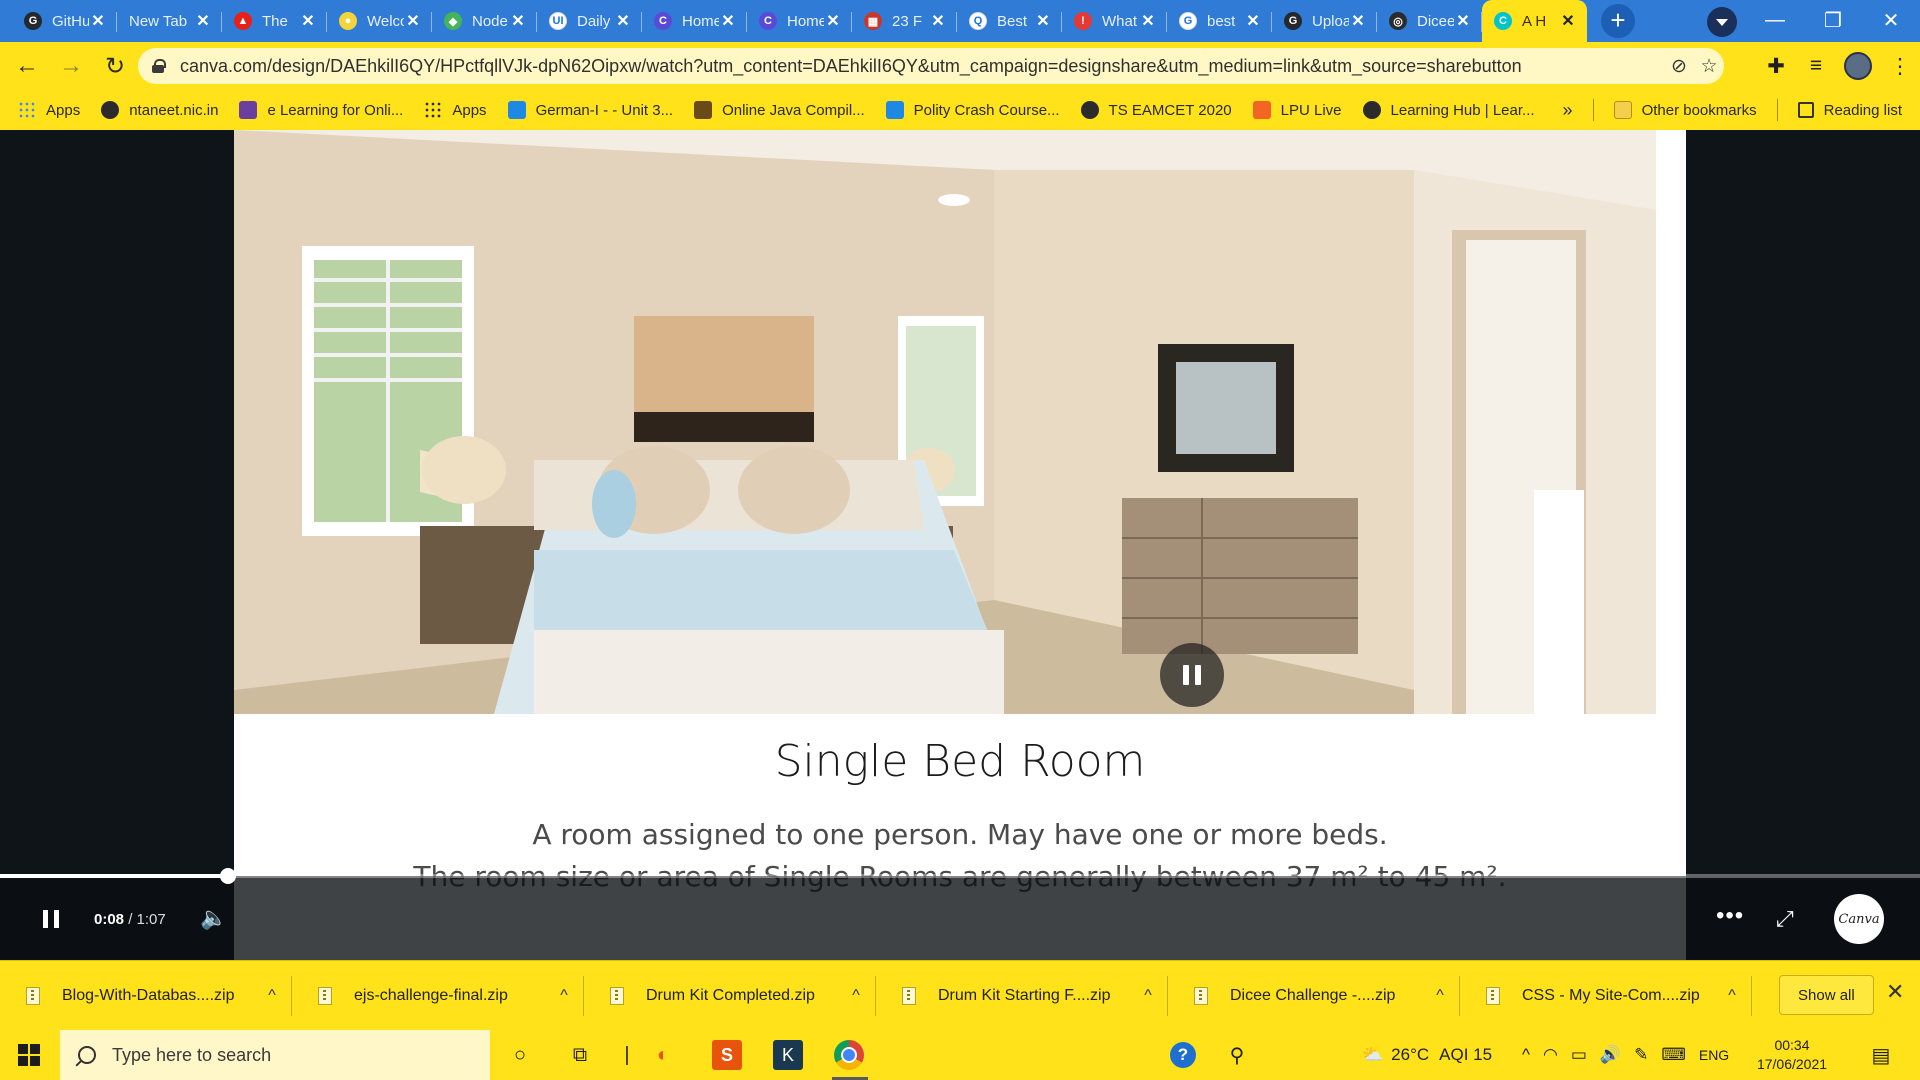 The height and width of the screenshot is (1080, 1920). I want to click on tab: New Tab ✕, so click(169, 21).